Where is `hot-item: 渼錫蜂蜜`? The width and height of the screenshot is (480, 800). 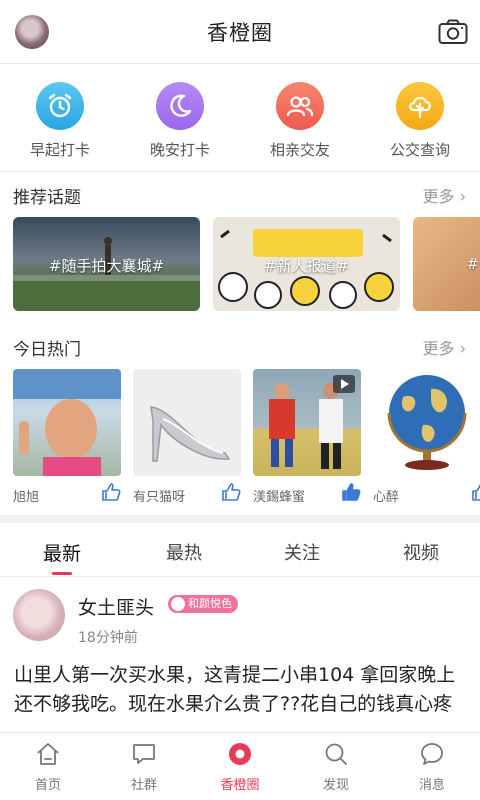 hot-item: 渼錫蜂蜜 is located at coordinates (307, 437).